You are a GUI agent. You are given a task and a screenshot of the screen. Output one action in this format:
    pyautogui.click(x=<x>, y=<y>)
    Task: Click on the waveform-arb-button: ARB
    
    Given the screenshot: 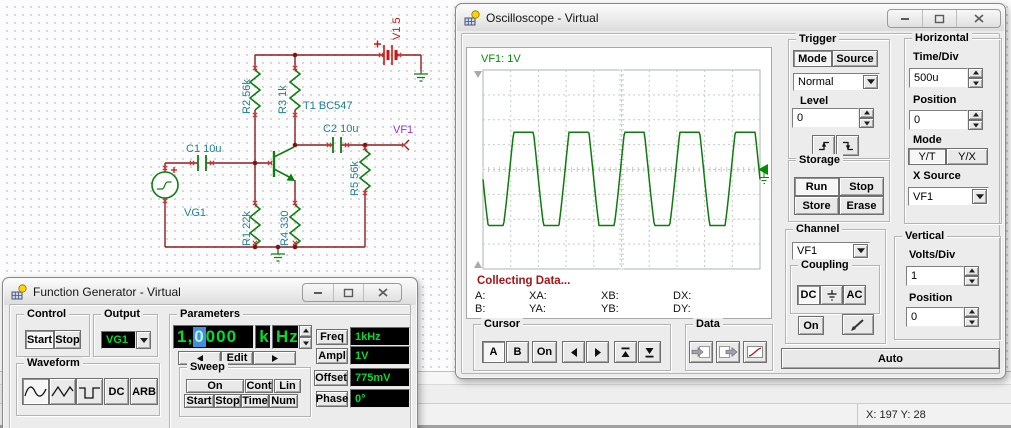 What is the action you would take?
    pyautogui.click(x=144, y=391)
    